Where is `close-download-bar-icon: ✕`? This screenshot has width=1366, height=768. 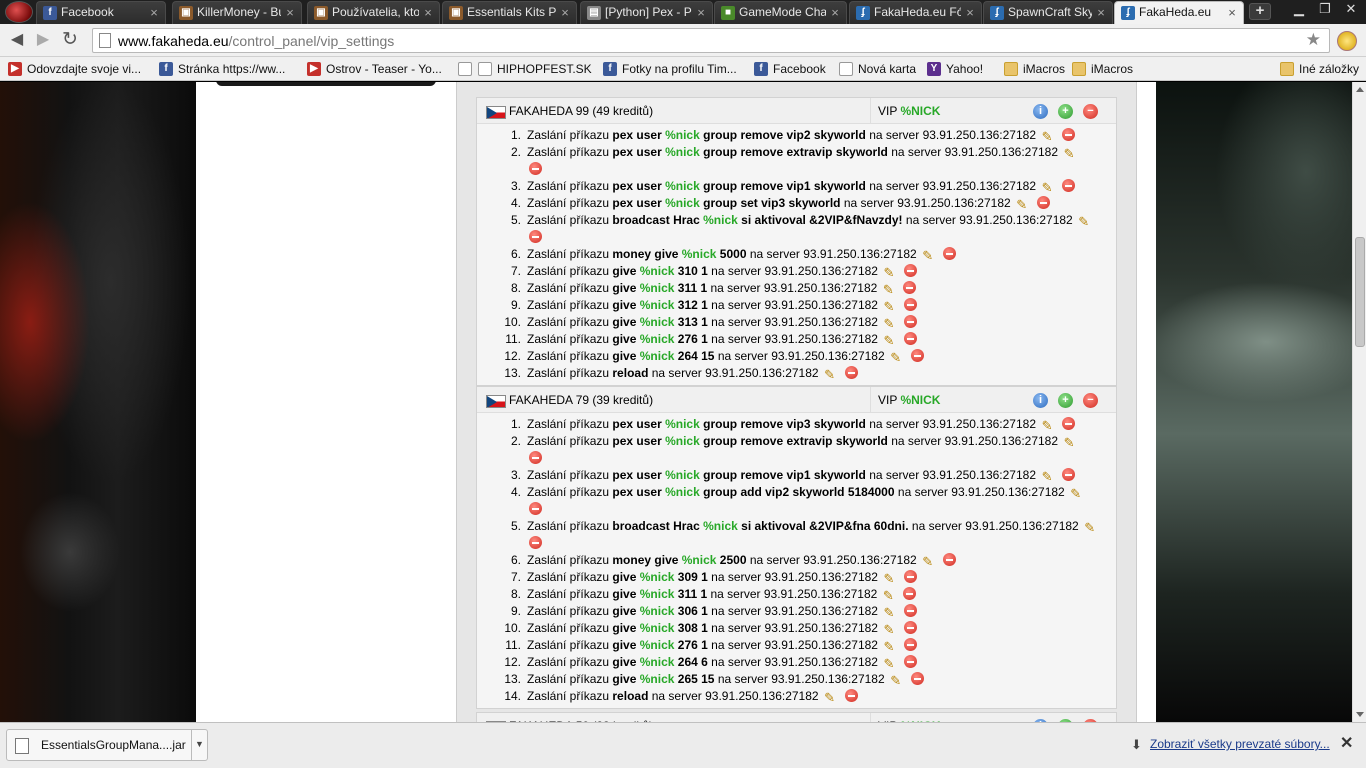
close-download-bar-icon: ✕ is located at coordinates (1346, 743).